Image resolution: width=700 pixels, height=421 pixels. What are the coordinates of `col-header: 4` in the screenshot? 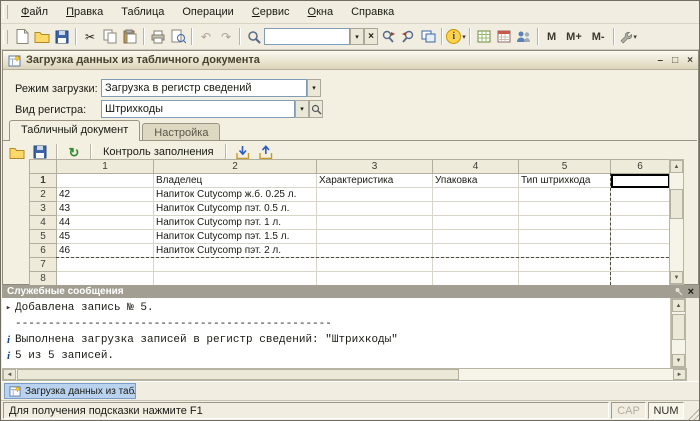 It's located at (475, 166).